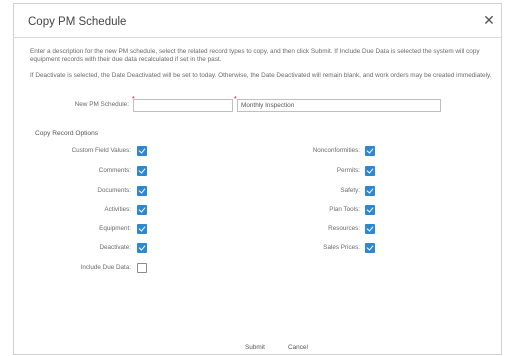  Describe the element at coordinates (142, 151) in the screenshot. I see `custom-field-values-checkbox` at that location.